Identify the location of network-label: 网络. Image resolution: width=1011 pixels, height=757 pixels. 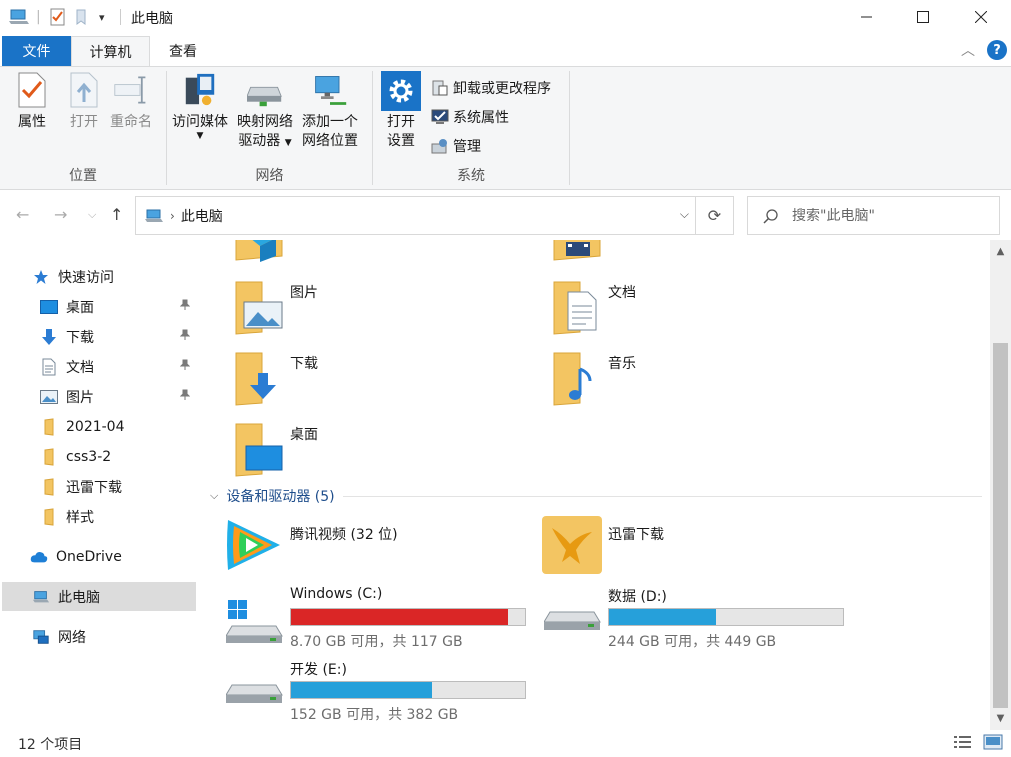
(72, 637).